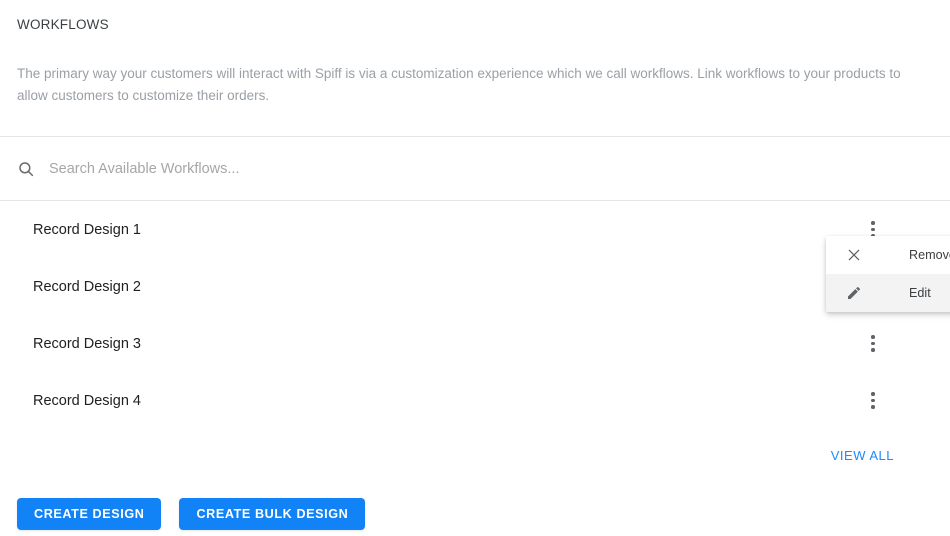 The width and height of the screenshot is (950, 536). I want to click on table-row: Record Design 3, so click(475, 343).